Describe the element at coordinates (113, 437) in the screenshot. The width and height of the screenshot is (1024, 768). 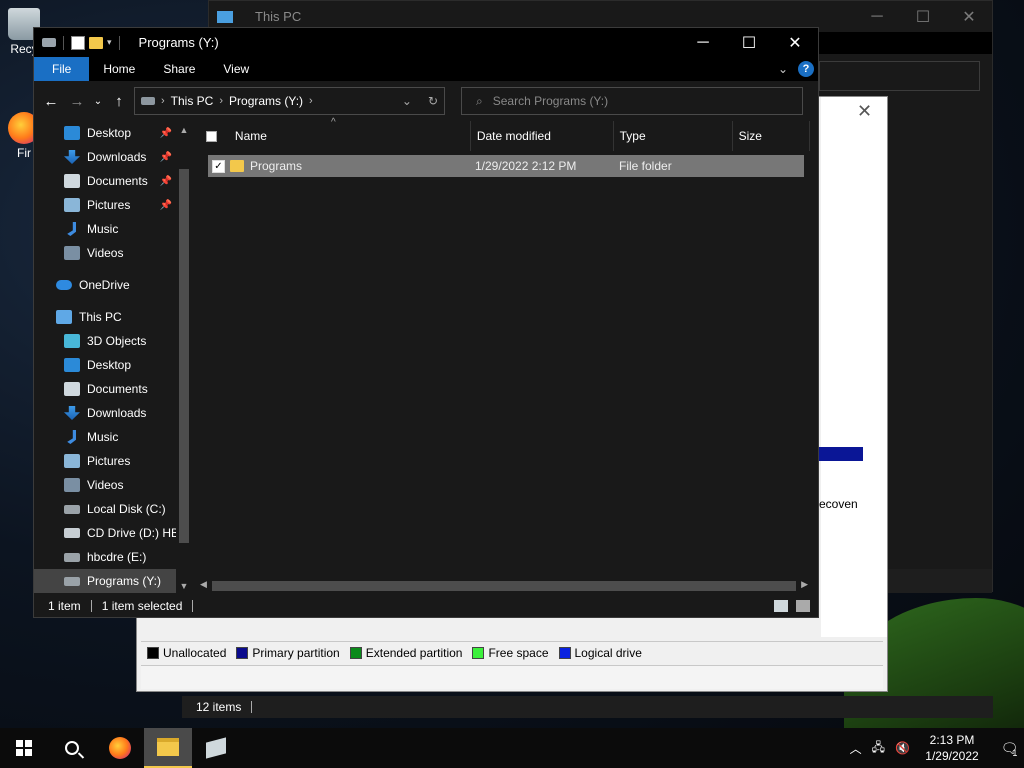
I see `nav-item-pc-music: Music` at that location.